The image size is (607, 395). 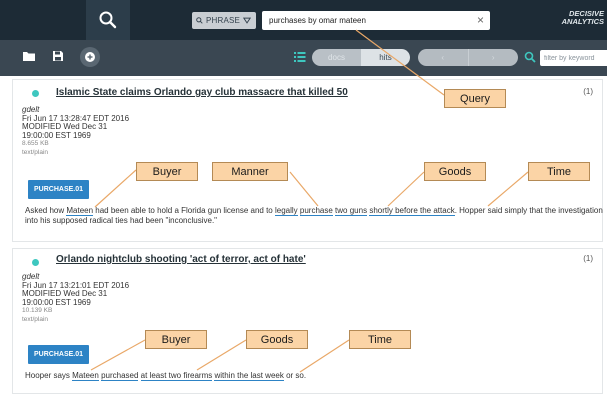 What do you see at coordinates (530, 57) in the screenshot?
I see `filter-search-icon` at bounding box center [530, 57].